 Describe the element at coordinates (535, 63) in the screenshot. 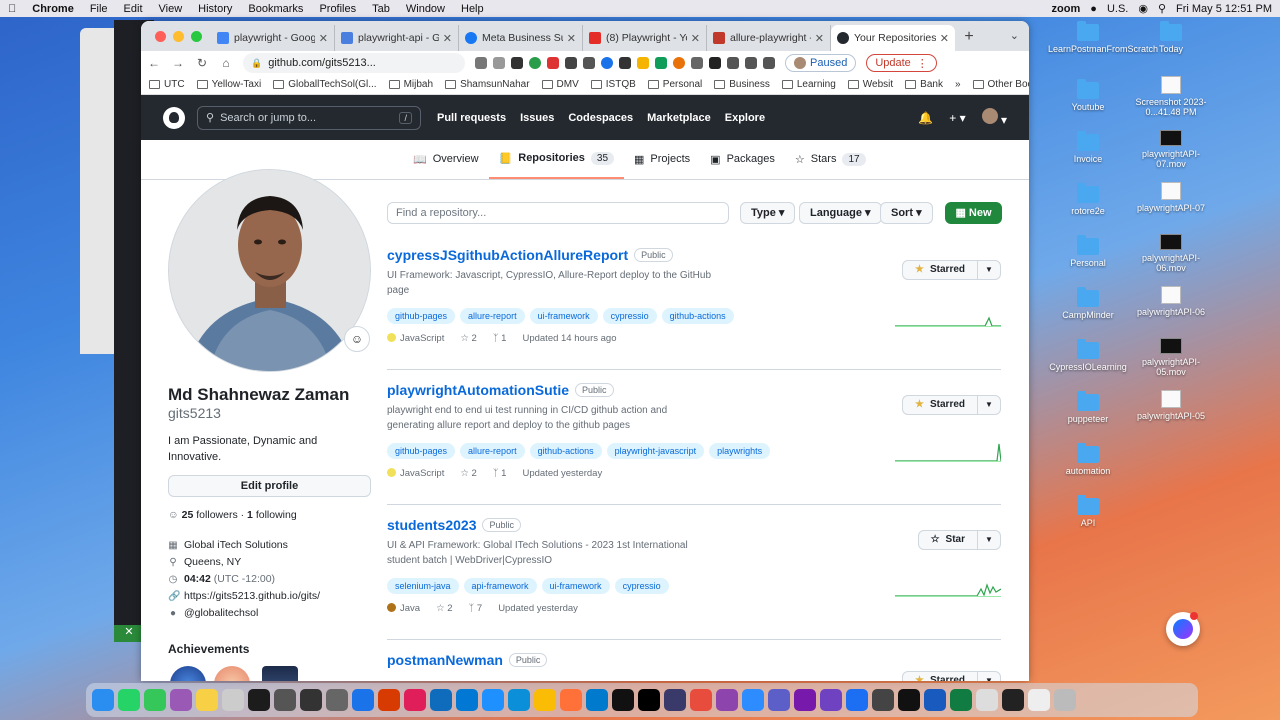

I see `grammarly-extension-icon` at that location.